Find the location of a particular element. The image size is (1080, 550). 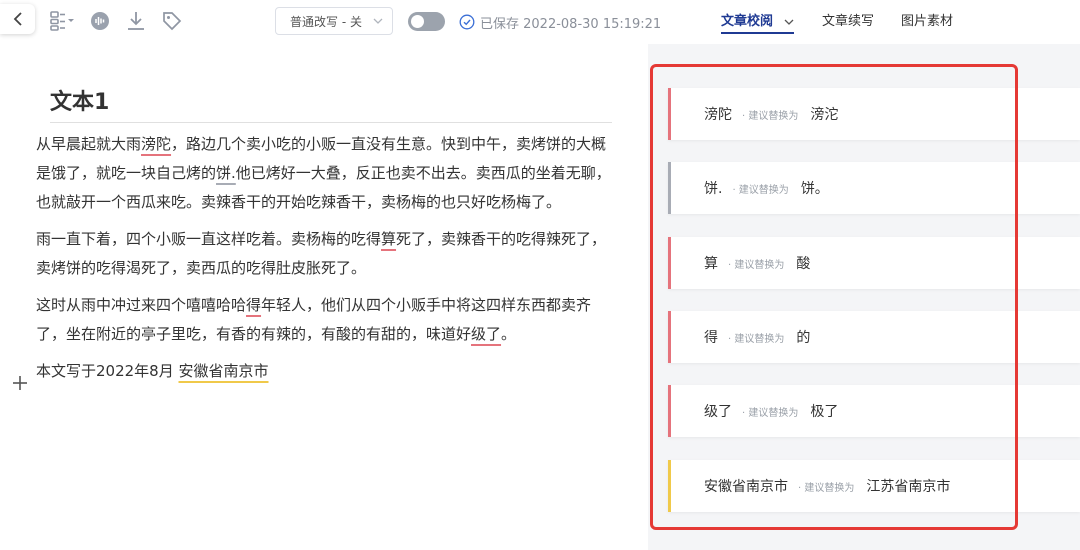

paragraph: 本文写于2022年8月 安徽省南京市 is located at coordinates (326, 371).